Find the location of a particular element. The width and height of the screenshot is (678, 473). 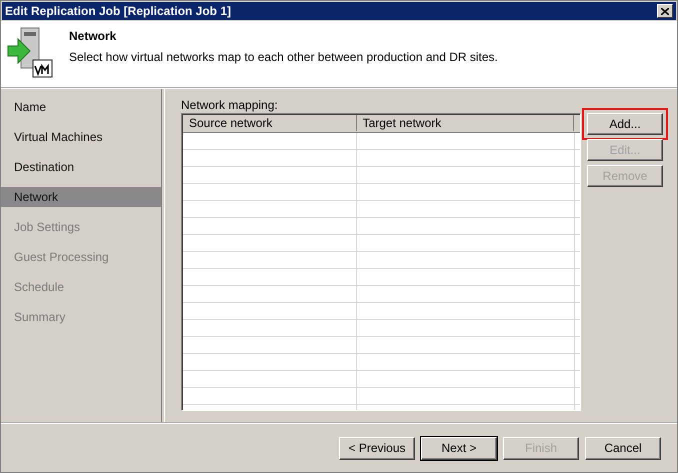

close-button is located at coordinates (665, 11).